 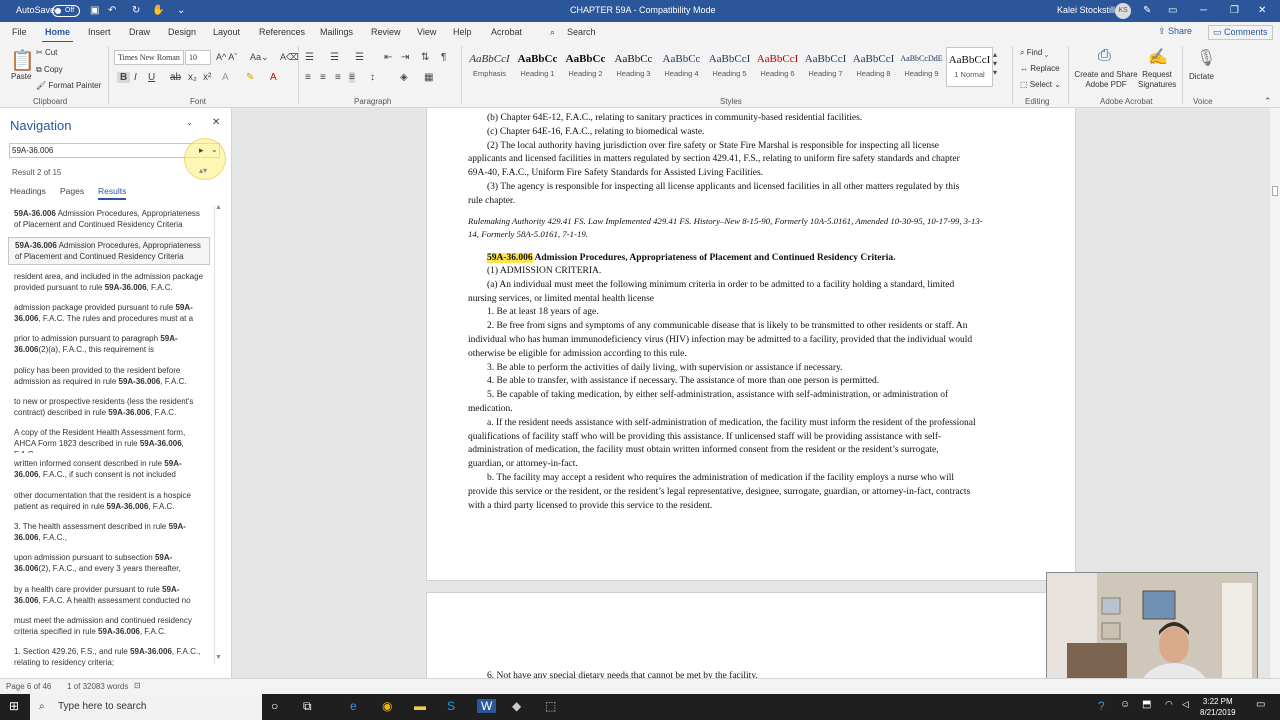 I want to click on tray-icon: ⬒, so click(x=1146, y=704).